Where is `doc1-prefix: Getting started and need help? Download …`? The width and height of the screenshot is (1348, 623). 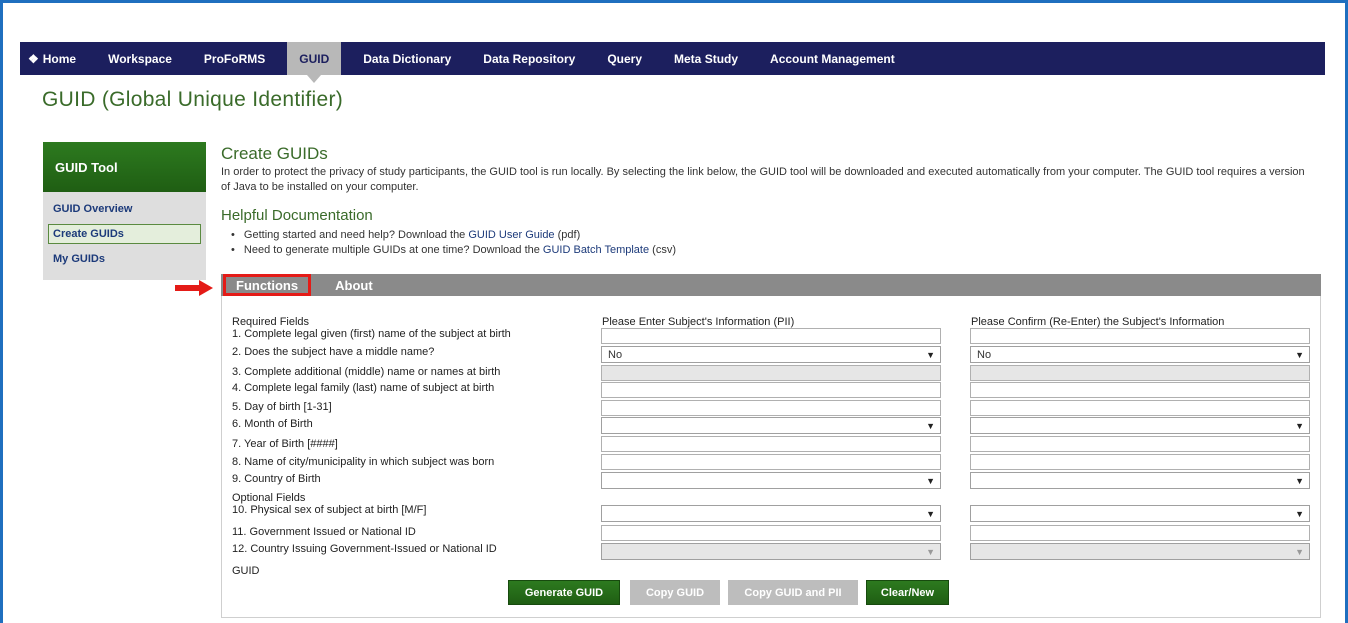
doc1-prefix: Getting started and need help? Download … is located at coordinates (356, 235).